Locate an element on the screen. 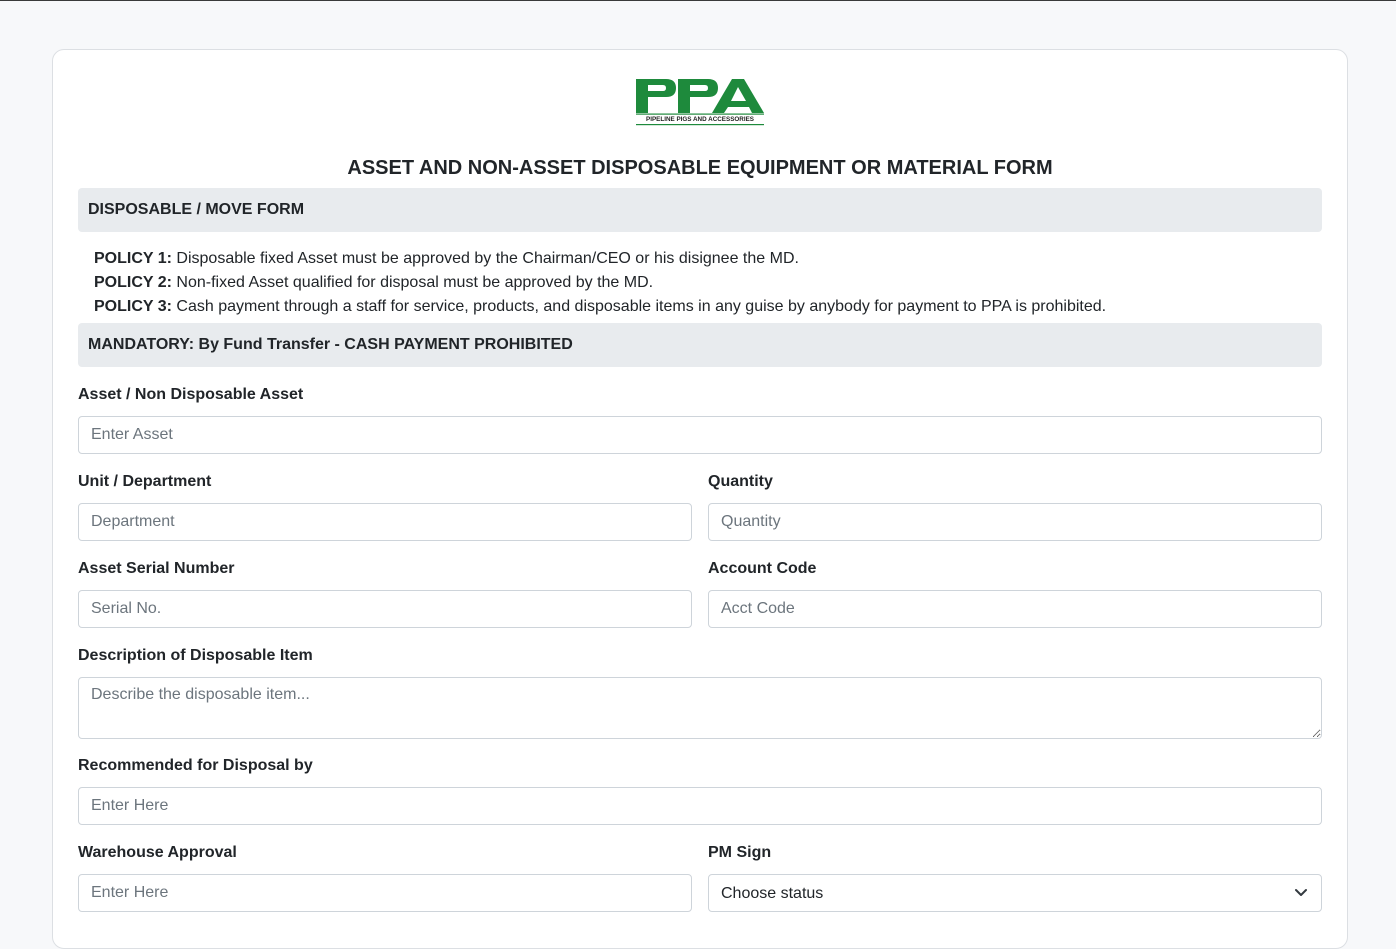 Image resolution: width=1396 pixels, height=949 pixels. warehouse-approval-label: Warehouse Approval is located at coordinates (157, 852).